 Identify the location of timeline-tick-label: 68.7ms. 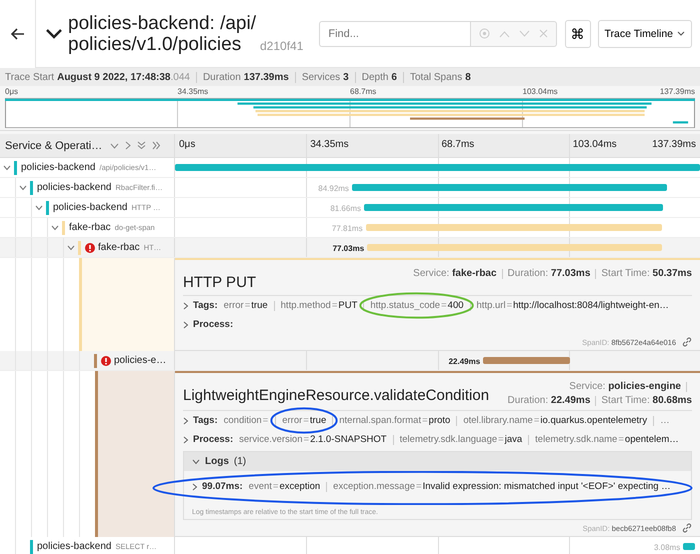
(458, 144).